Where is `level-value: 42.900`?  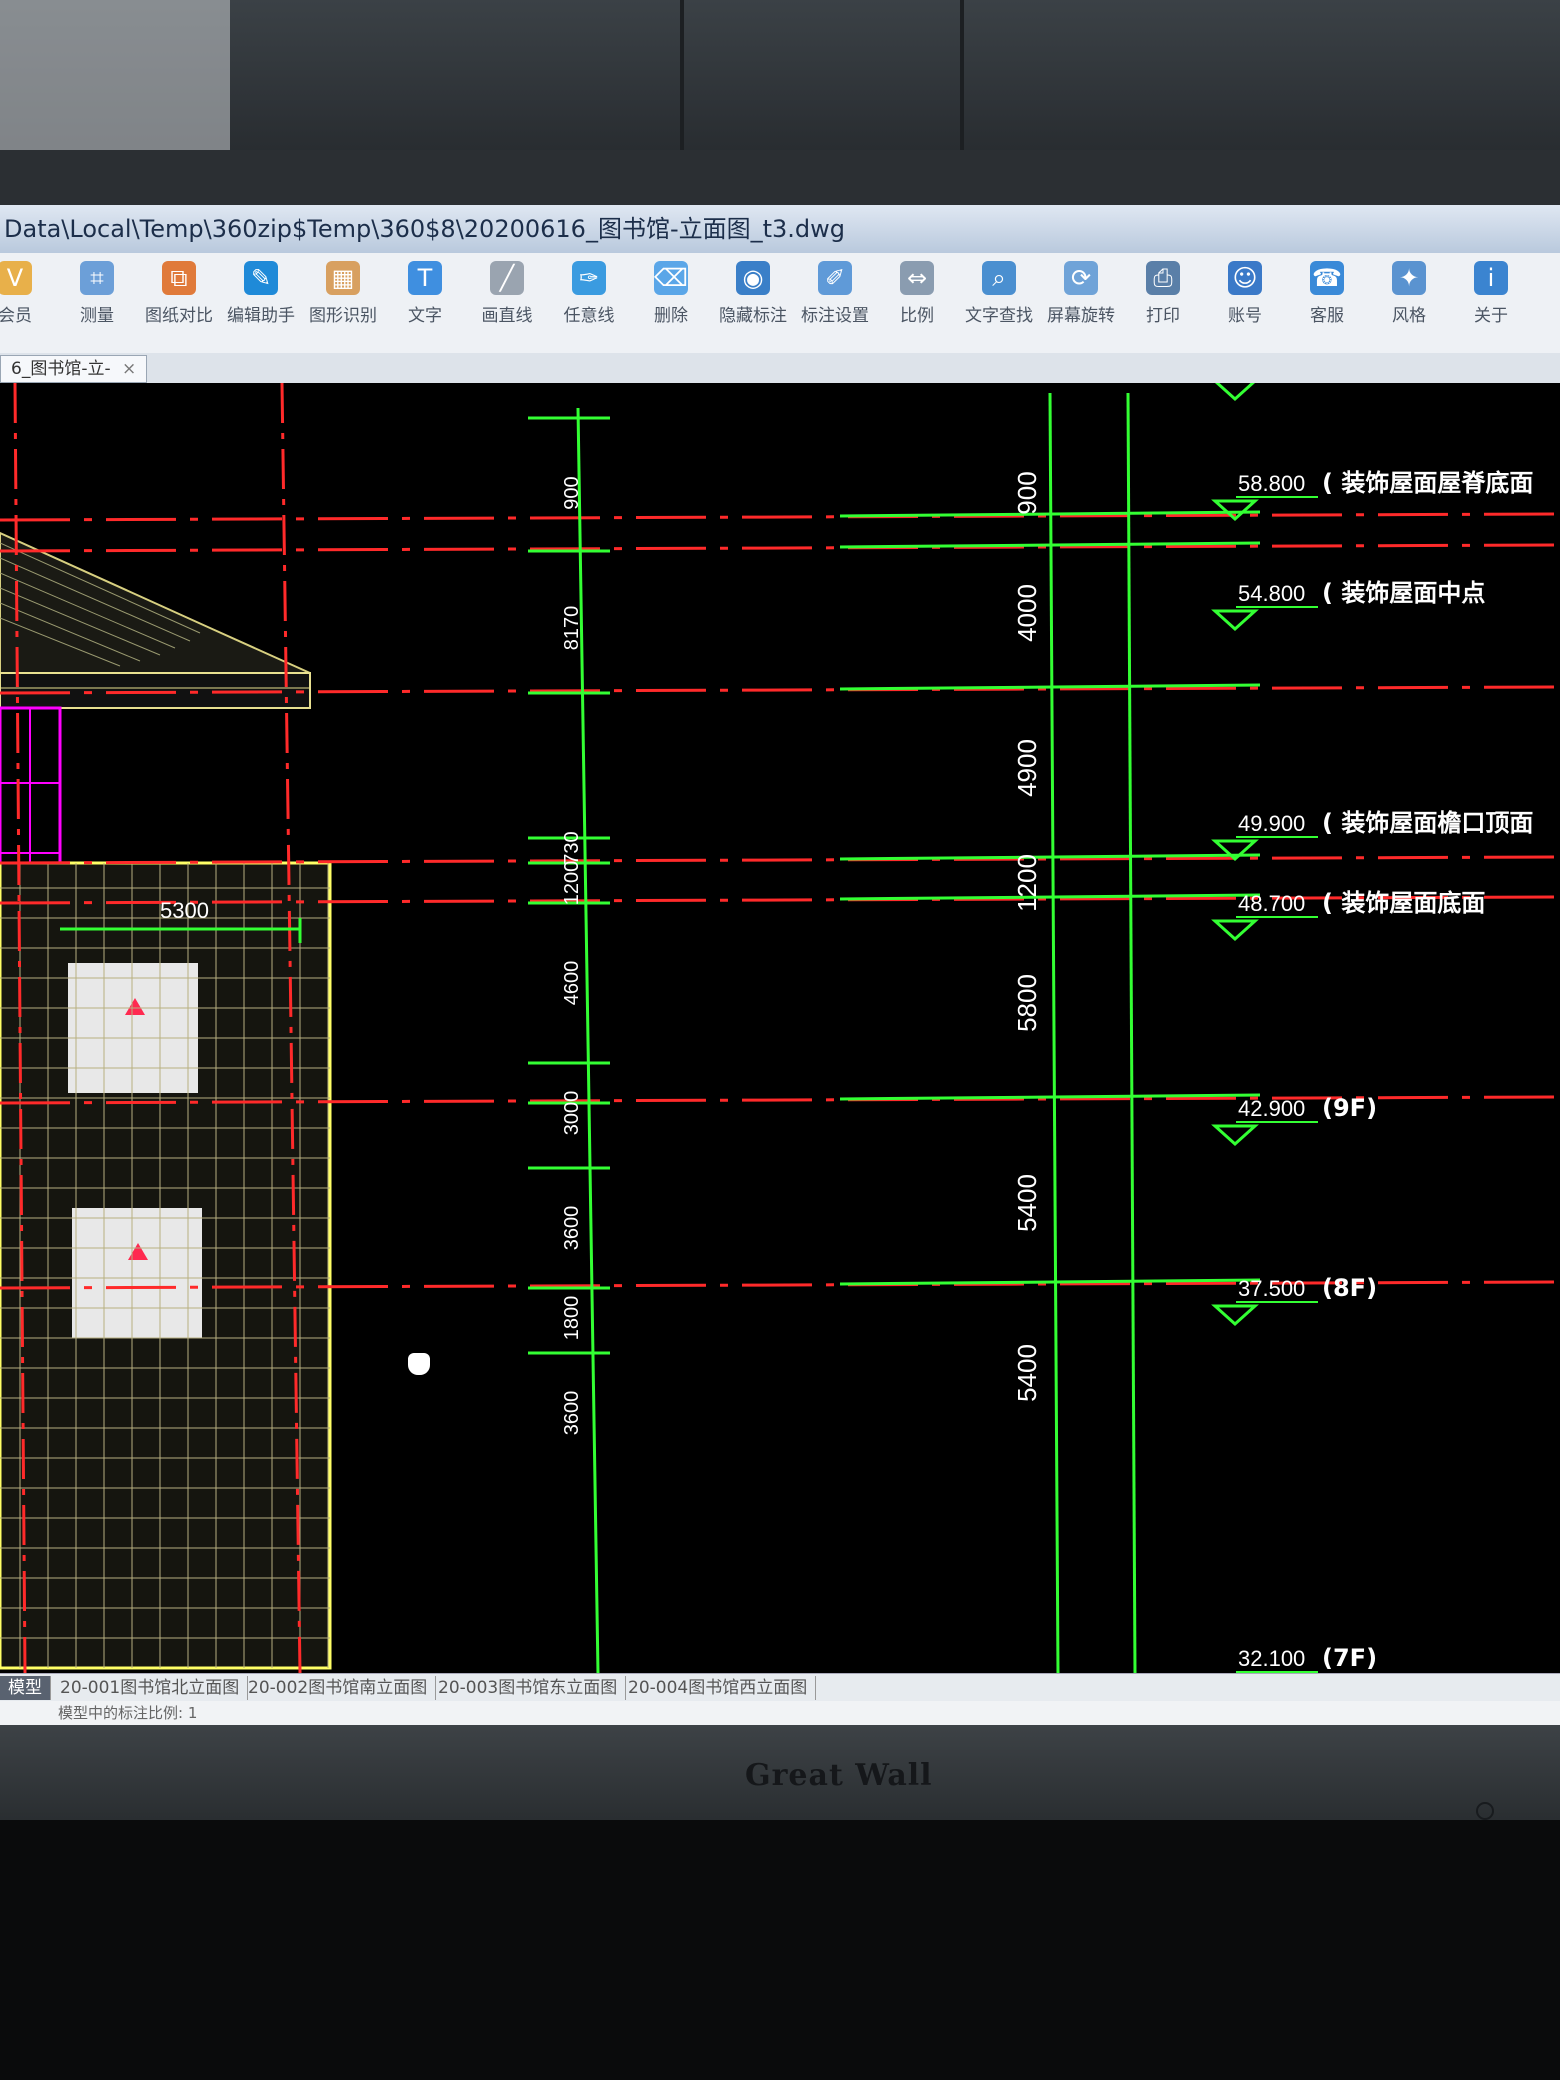
level-value: 42.900 is located at coordinates (1271, 1108).